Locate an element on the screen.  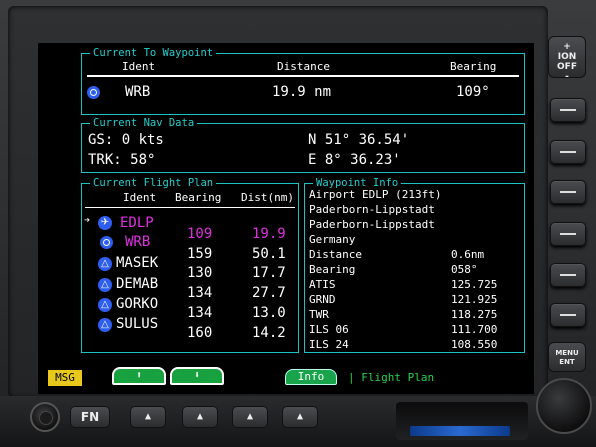
fp-row-ident: WRB is located at coordinates (137, 242).